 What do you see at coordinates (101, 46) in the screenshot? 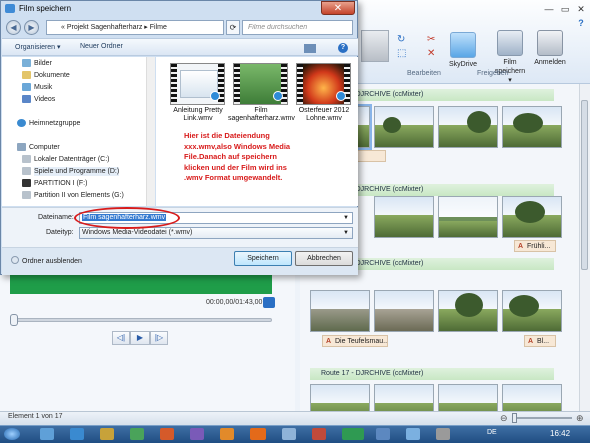
I see `new-folder-button: Neuer Ordner` at bounding box center [101, 46].